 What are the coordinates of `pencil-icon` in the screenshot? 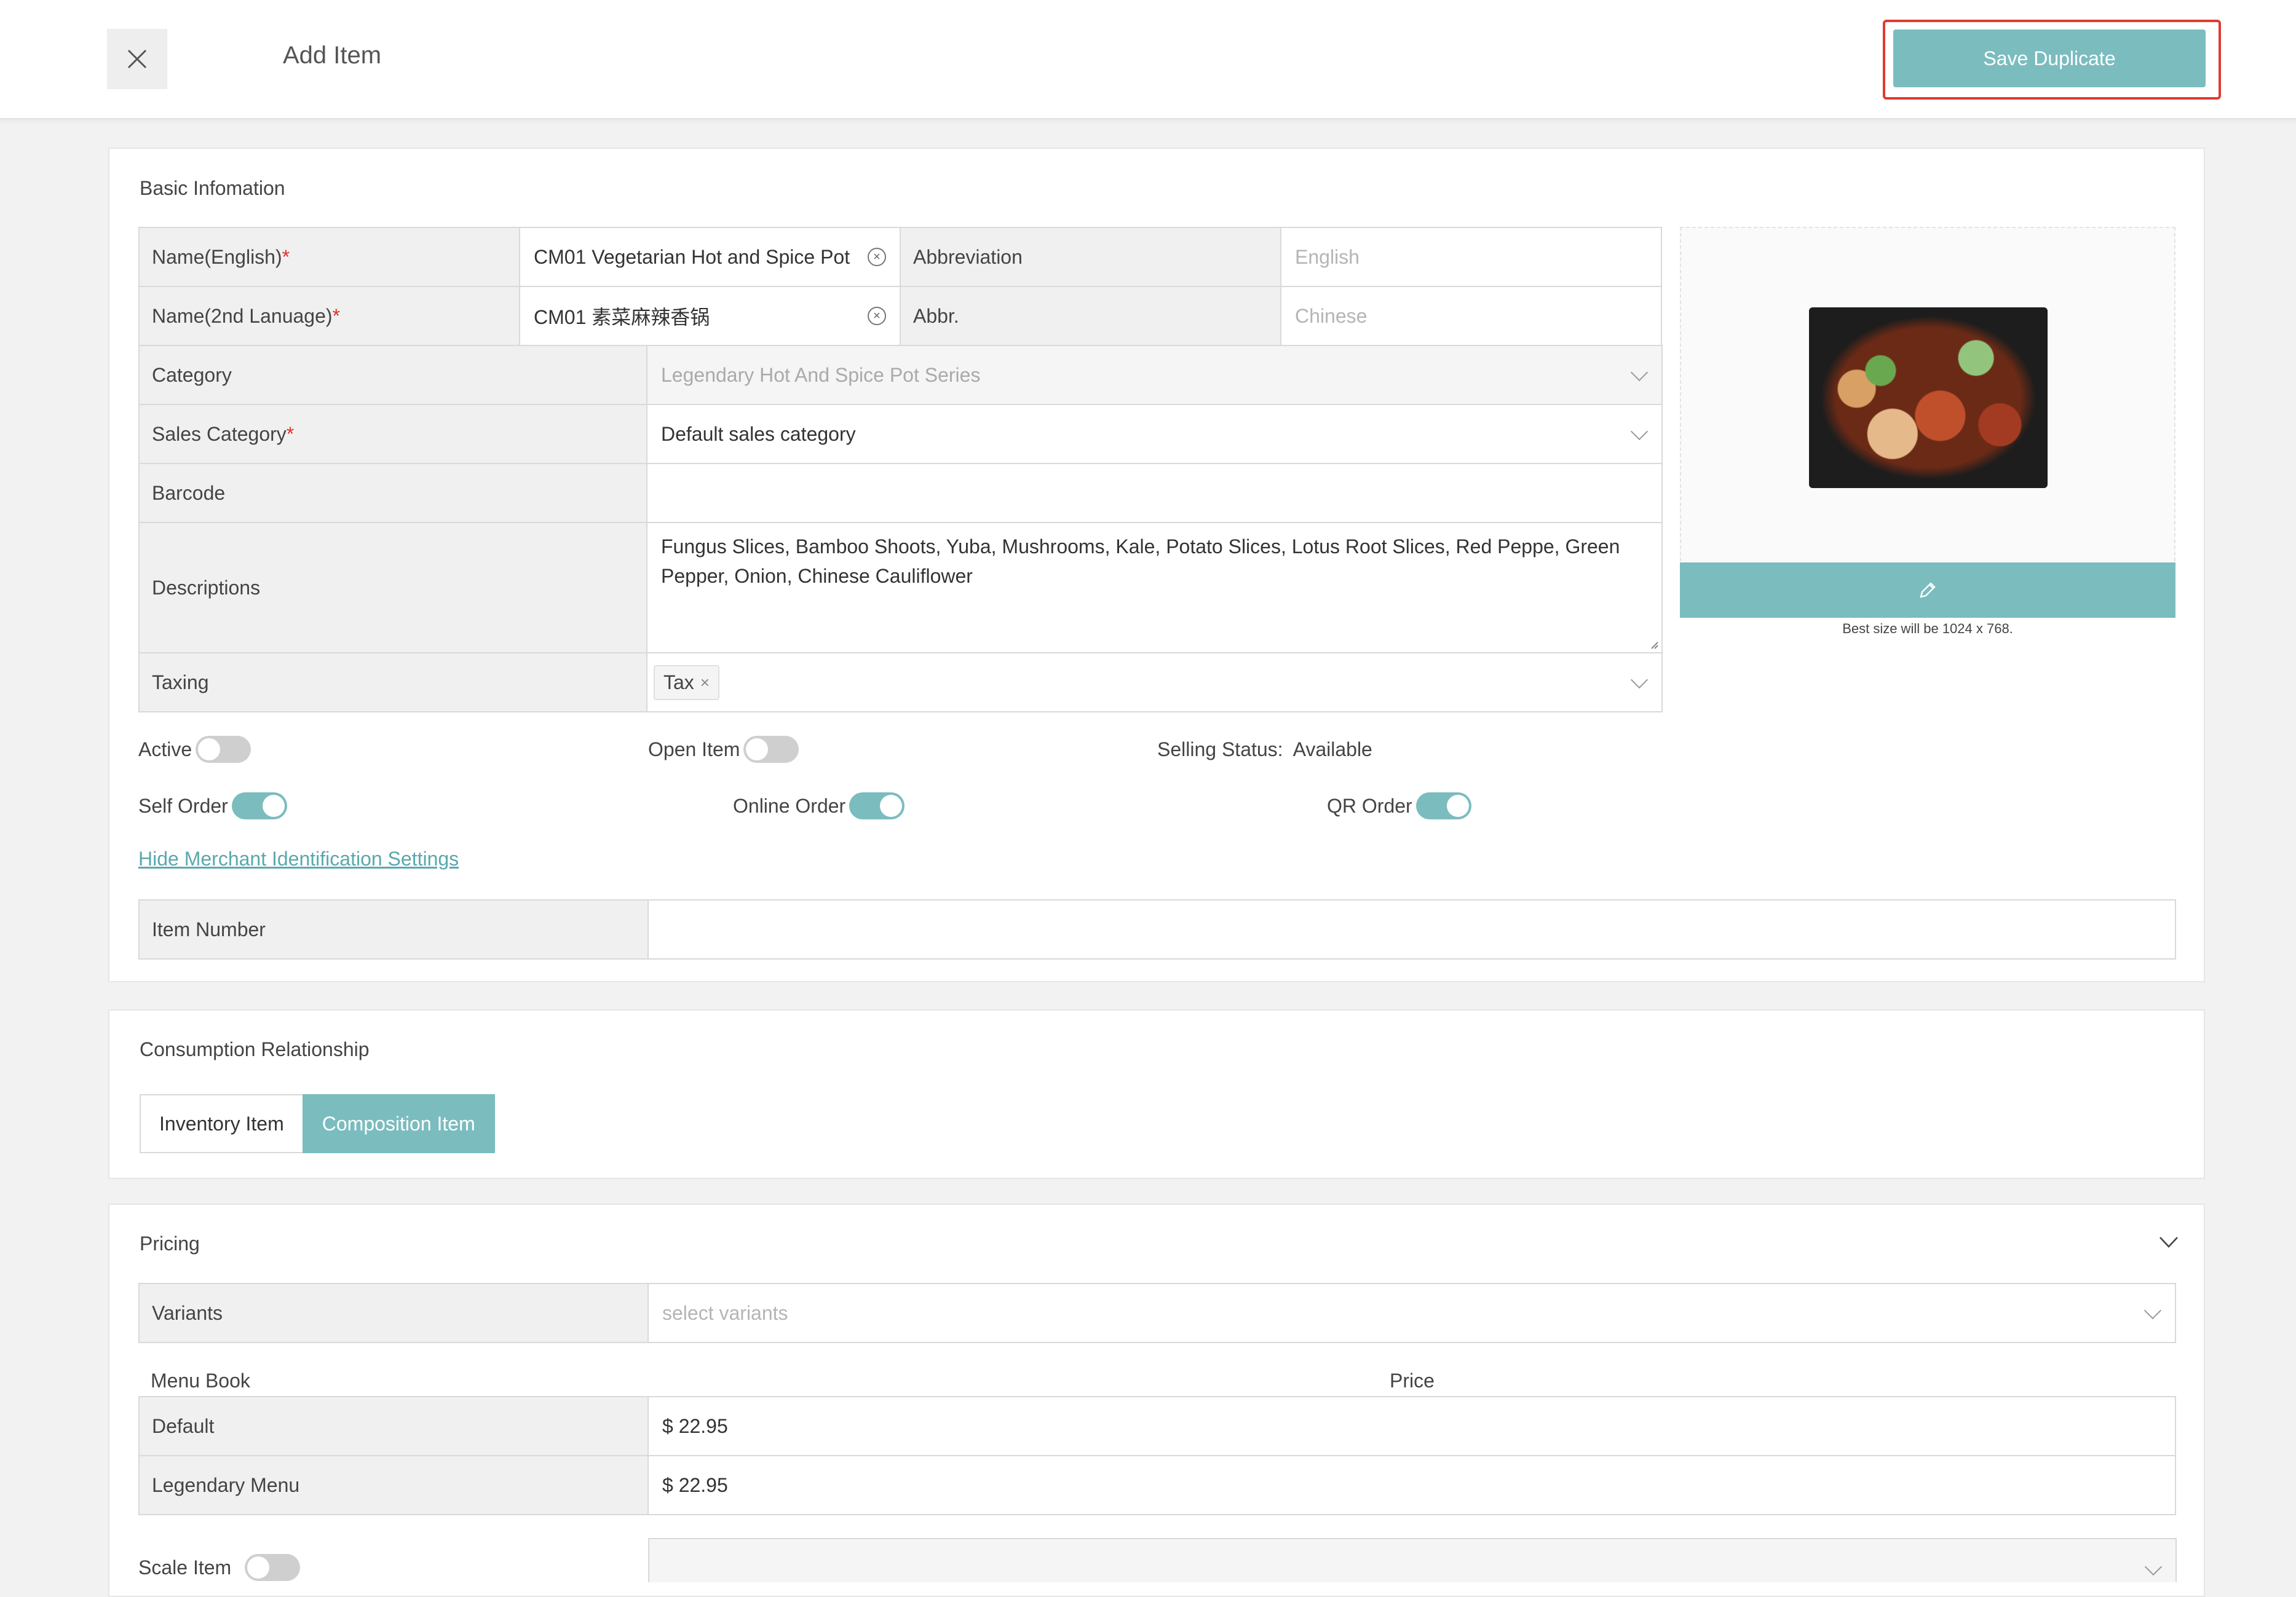 It's located at (1928, 590).